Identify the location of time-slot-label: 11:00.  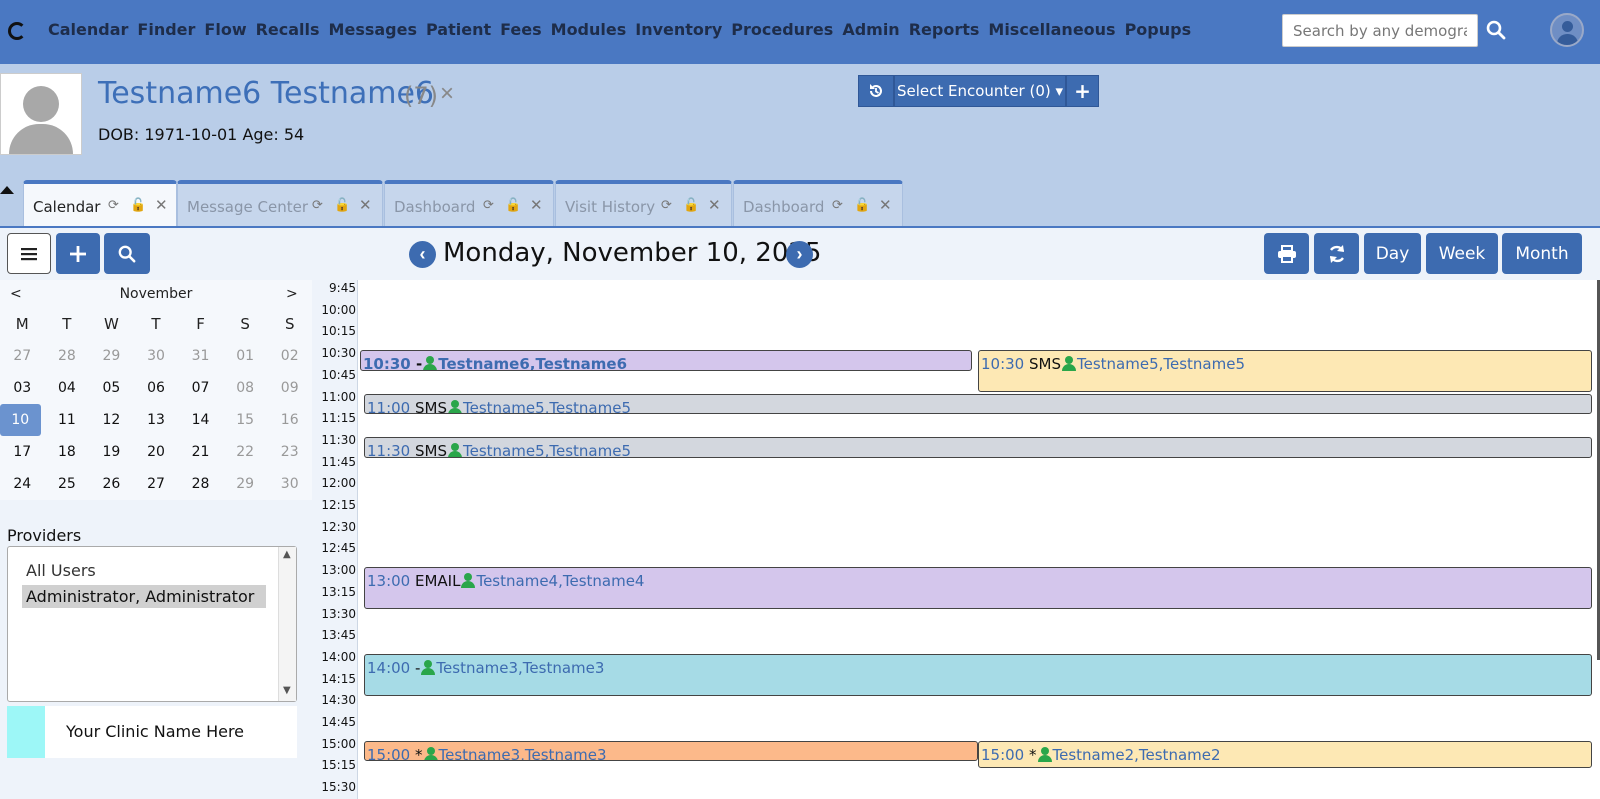
(334, 397).